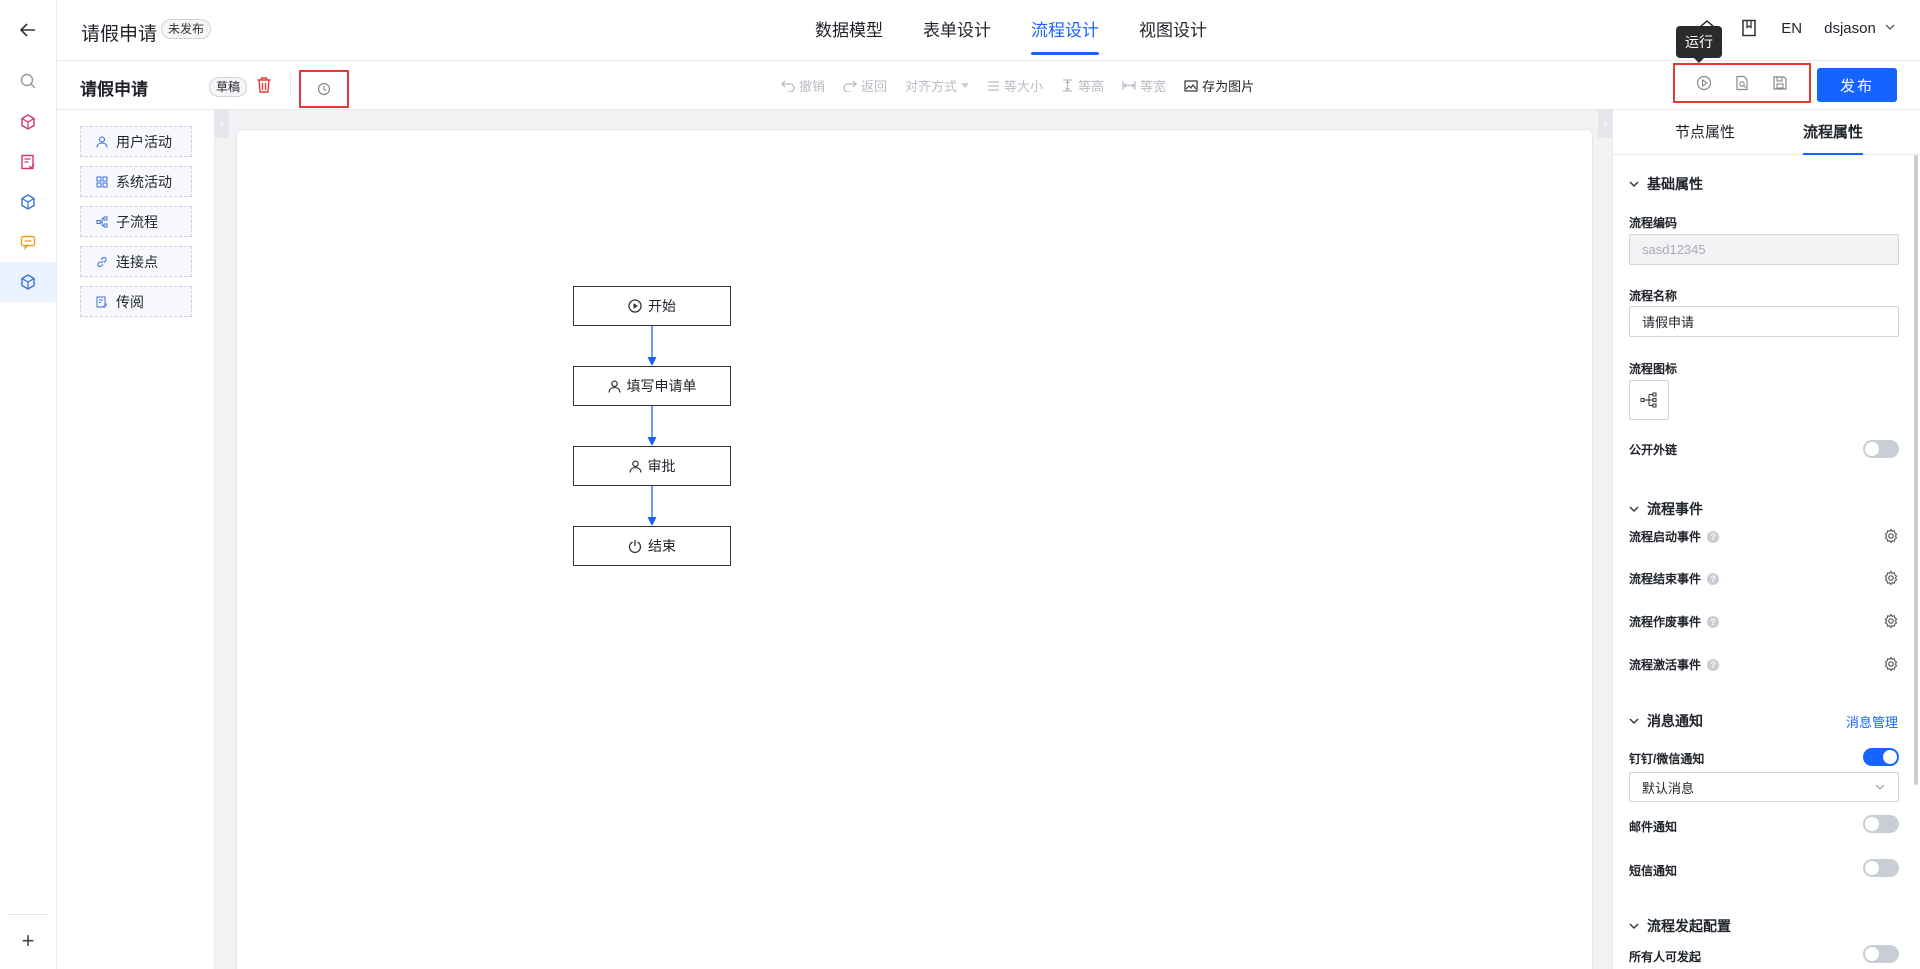 The width and height of the screenshot is (1920, 969). I want to click on clock-icon, so click(324, 89).